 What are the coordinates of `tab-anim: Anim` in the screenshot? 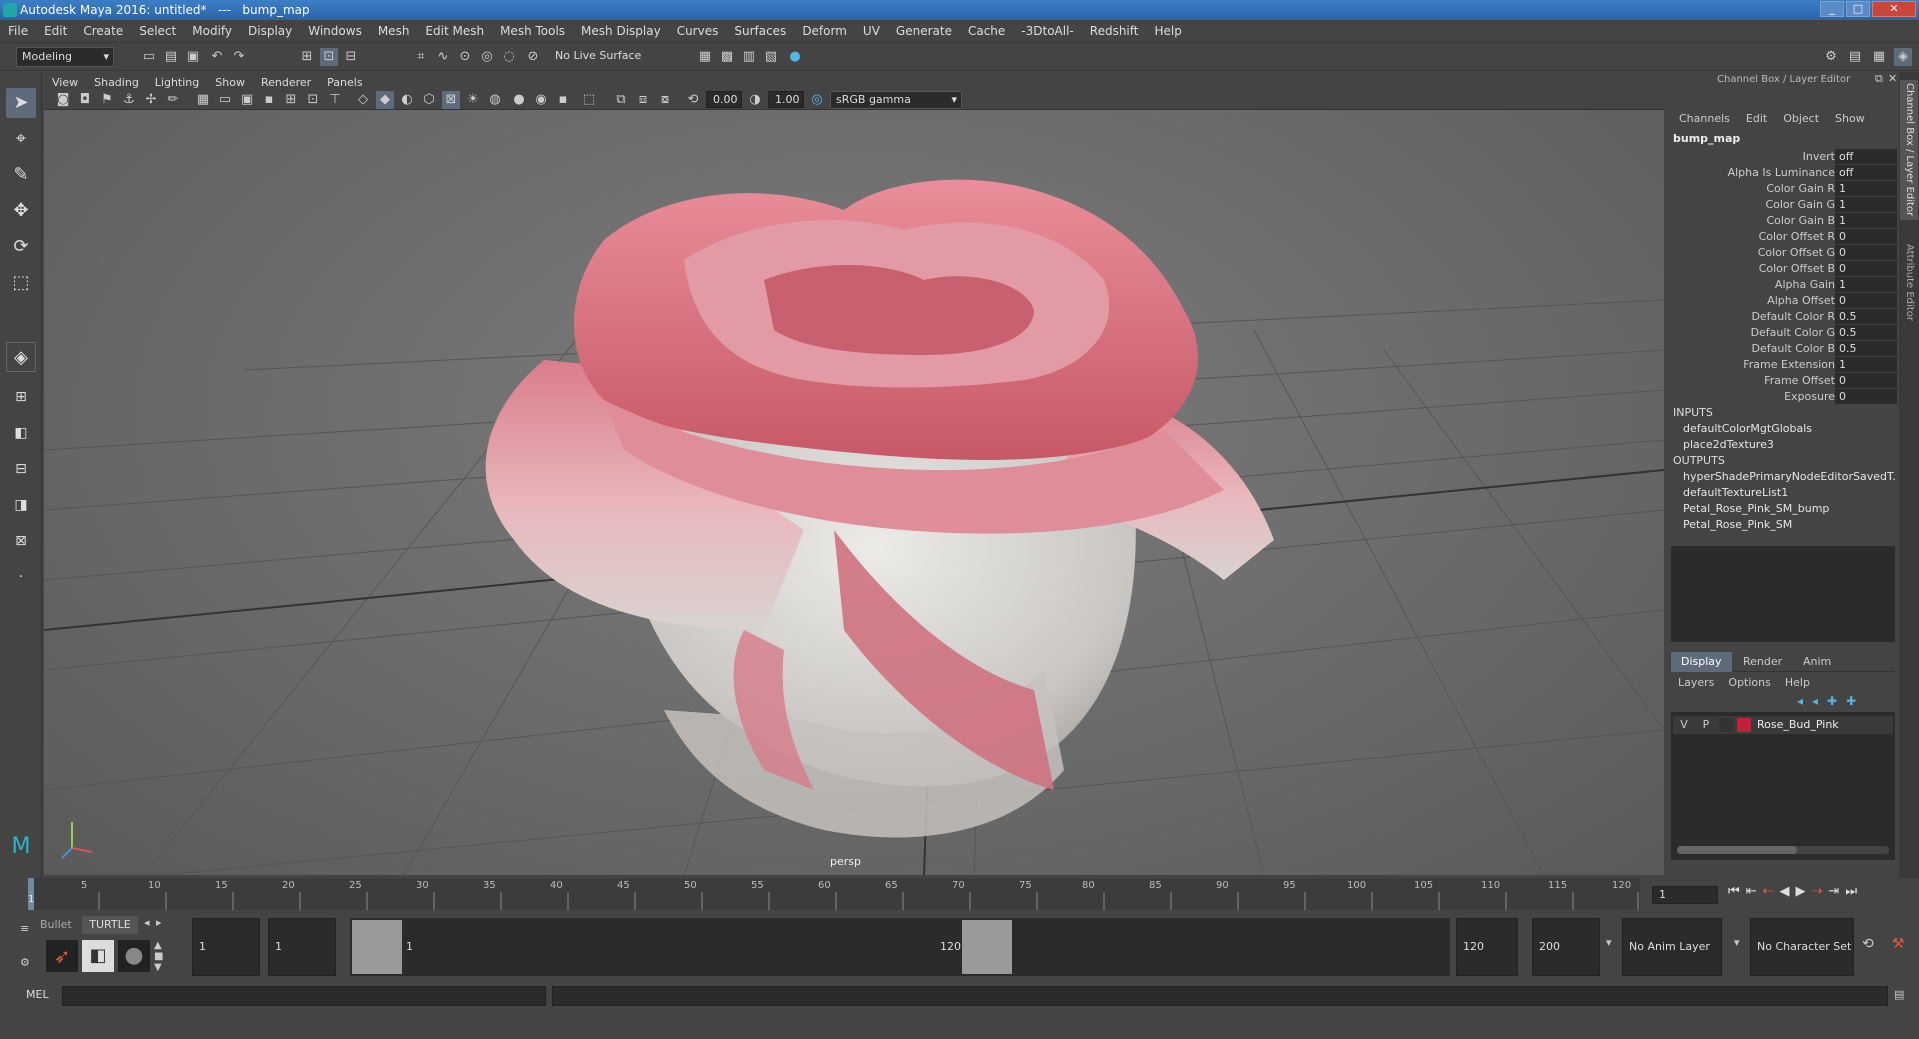 It's located at (1817, 662).